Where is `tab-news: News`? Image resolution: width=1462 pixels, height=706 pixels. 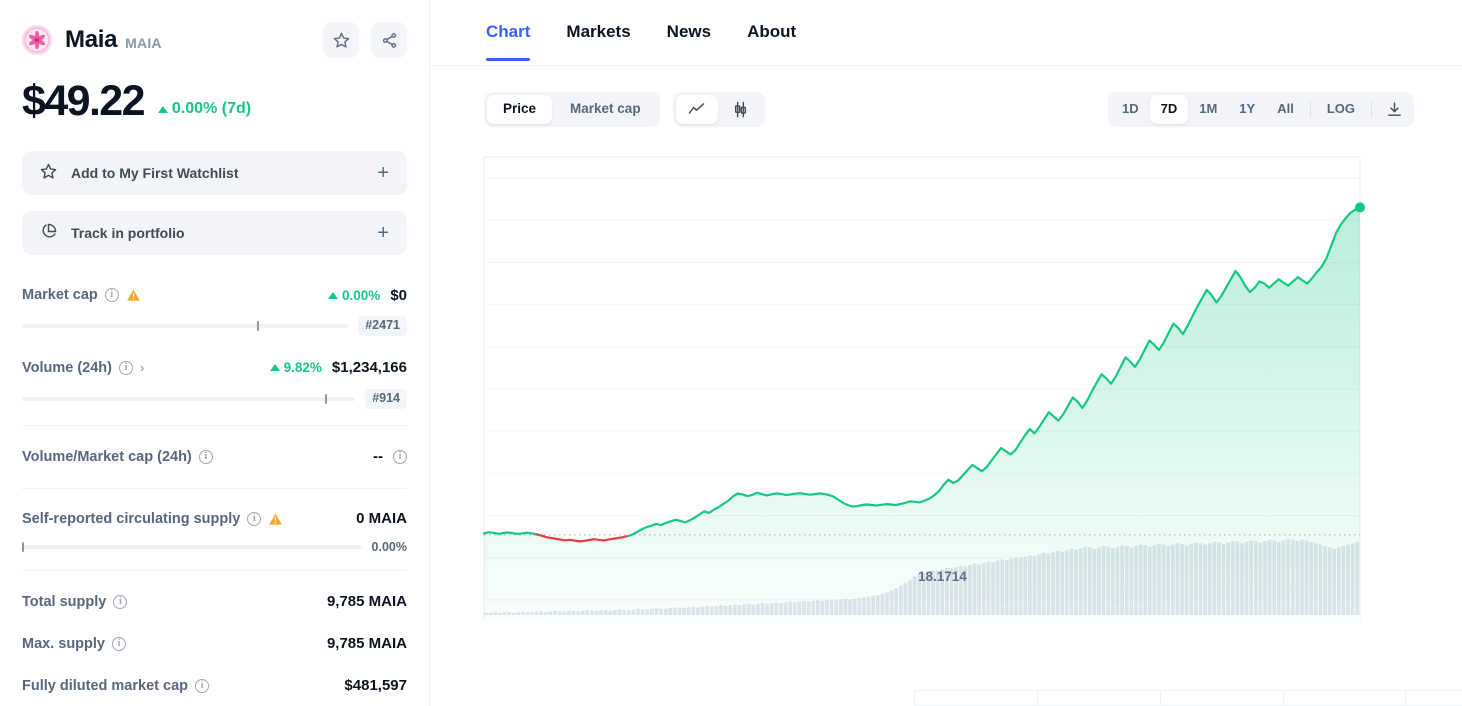
tab-news: News is located at coordinates (689, 41).